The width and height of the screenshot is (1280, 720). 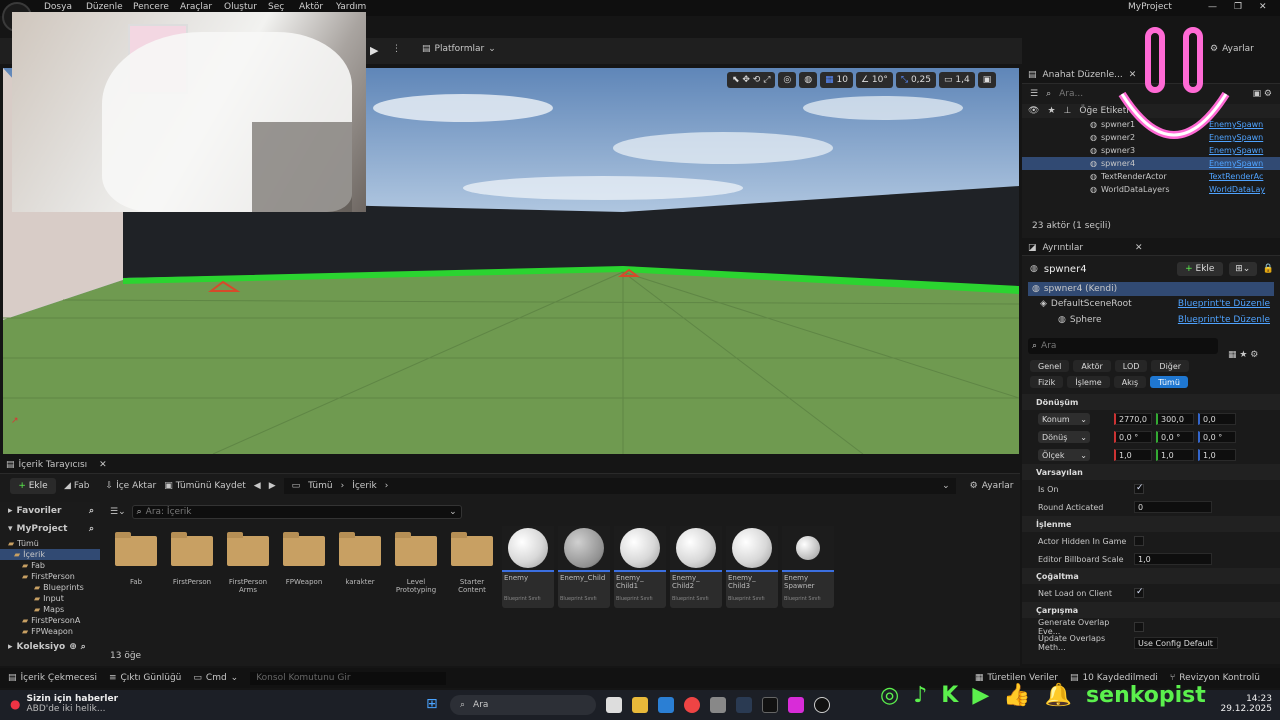 I want to click on table-row: ◍ WorldDataLayers WorldDataLay, so click(x=1151, y=189).